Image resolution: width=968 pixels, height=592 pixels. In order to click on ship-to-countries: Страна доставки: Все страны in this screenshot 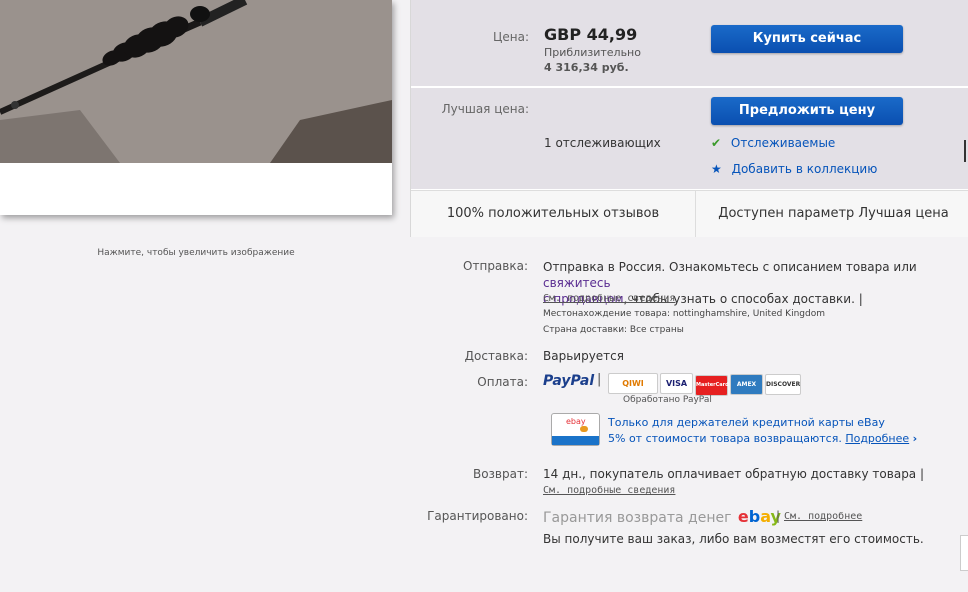, I will do `click(613, 330)`.